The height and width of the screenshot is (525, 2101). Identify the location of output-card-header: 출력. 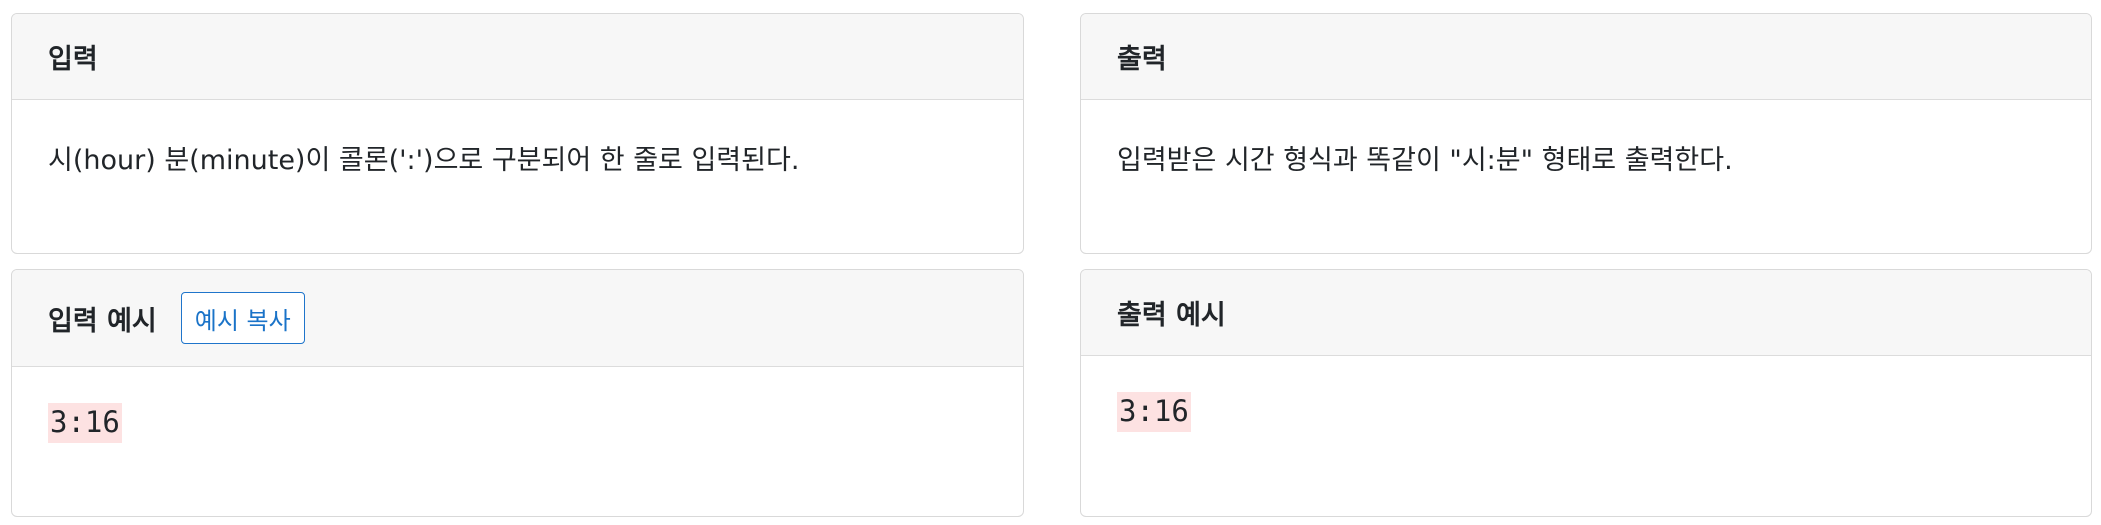
(1586, 57).